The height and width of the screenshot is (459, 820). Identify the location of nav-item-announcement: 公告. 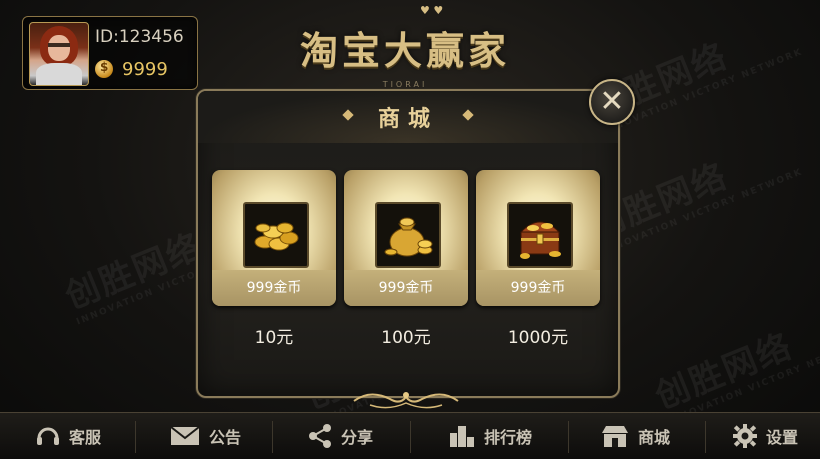
(205, 436).